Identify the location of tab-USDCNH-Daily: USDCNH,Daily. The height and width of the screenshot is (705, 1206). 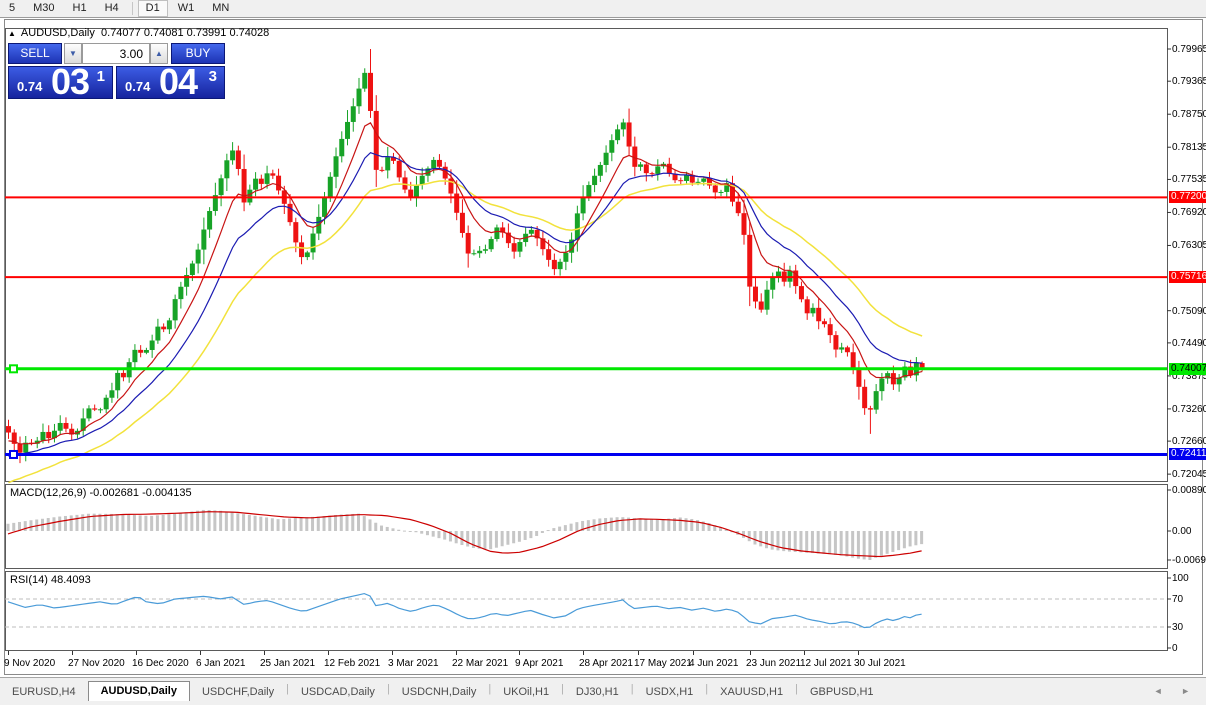
(439, 692).